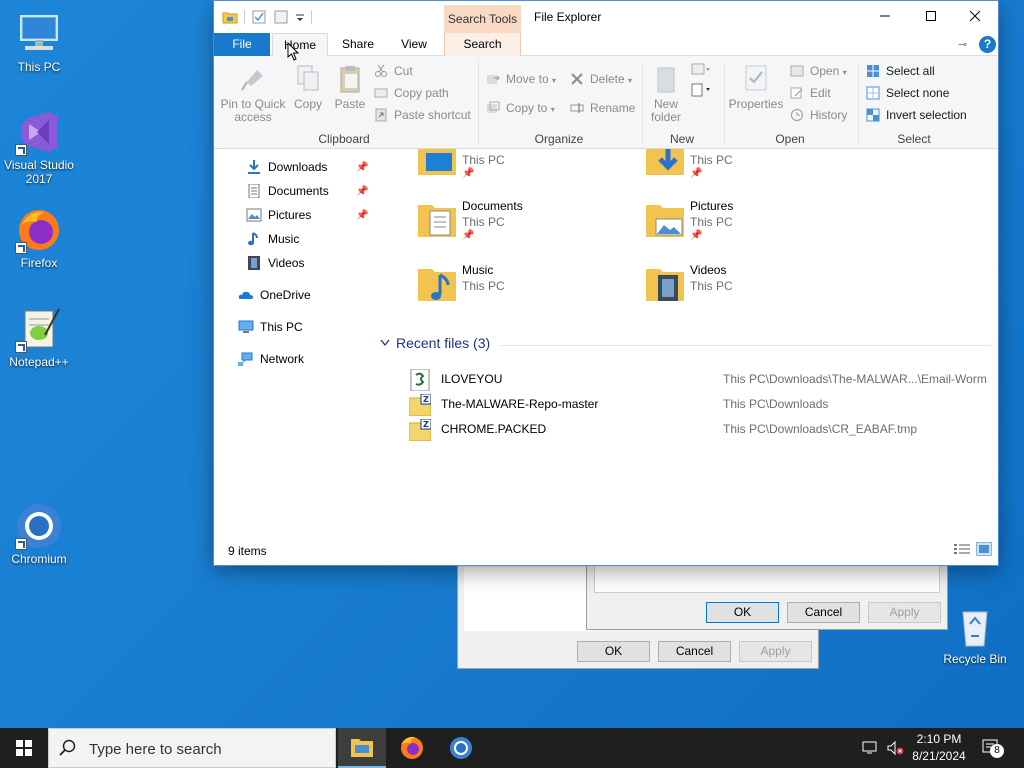 This screenshot has width=1024, height=768. I want to click on details-view-icon, so click(962, 549).